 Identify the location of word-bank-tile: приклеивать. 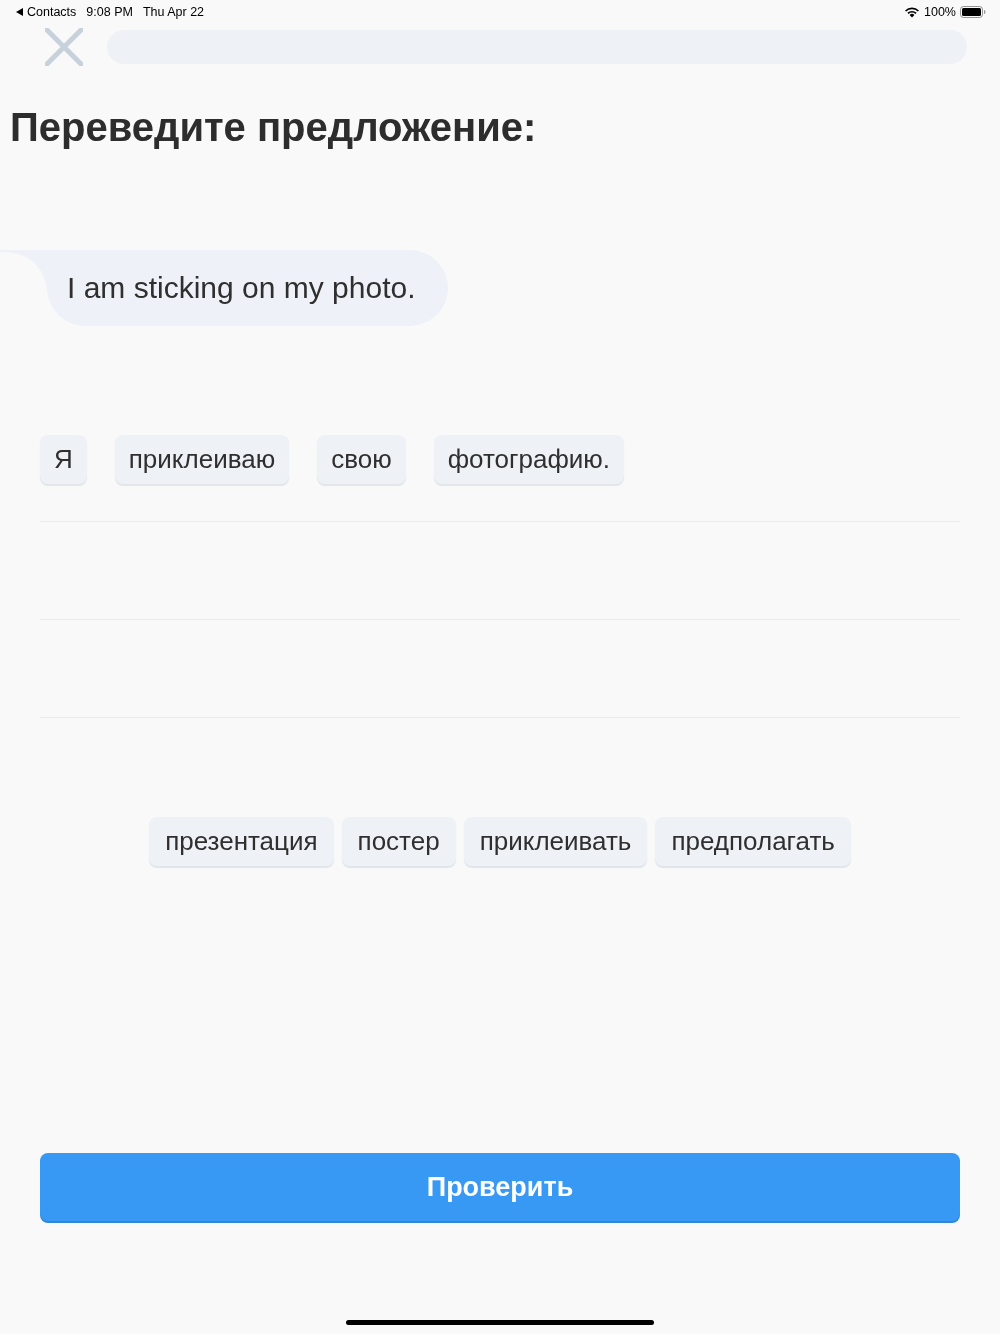
(555, 841).